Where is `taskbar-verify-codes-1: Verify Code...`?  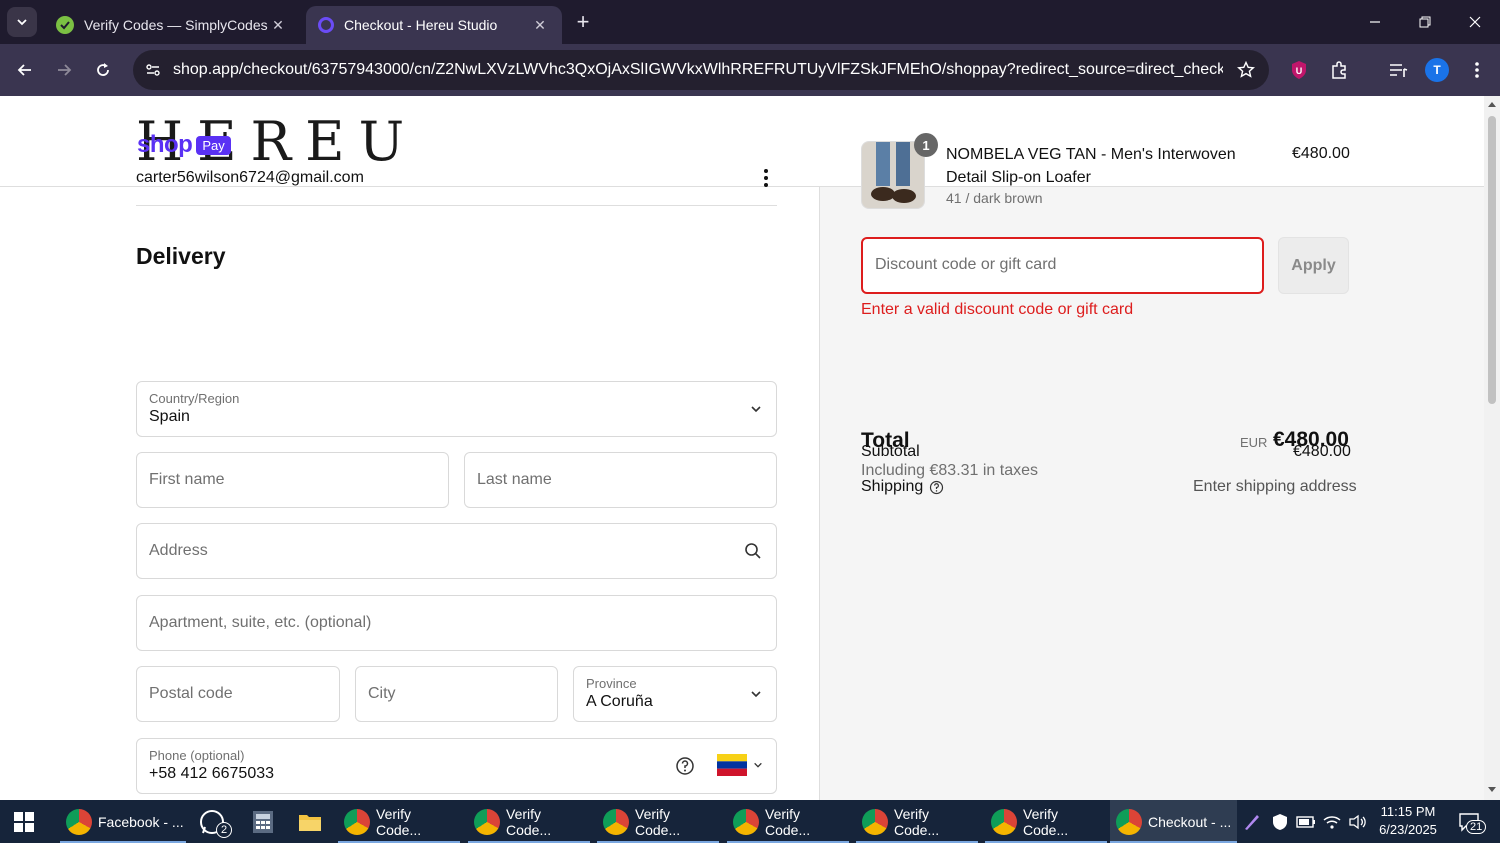
taskbar-verify-codes-1: Verify Code... is located at coordinates (399, 821).